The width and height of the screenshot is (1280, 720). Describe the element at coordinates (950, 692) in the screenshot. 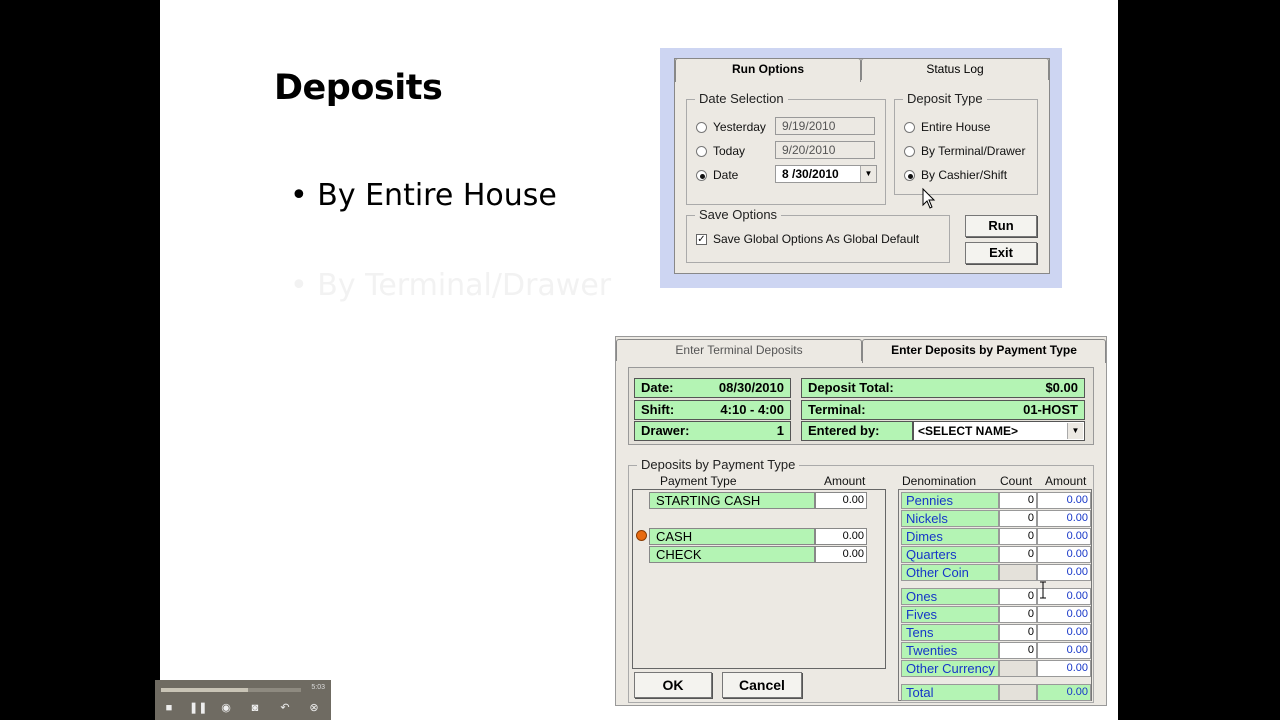

I see `total-label: Total` at that location.